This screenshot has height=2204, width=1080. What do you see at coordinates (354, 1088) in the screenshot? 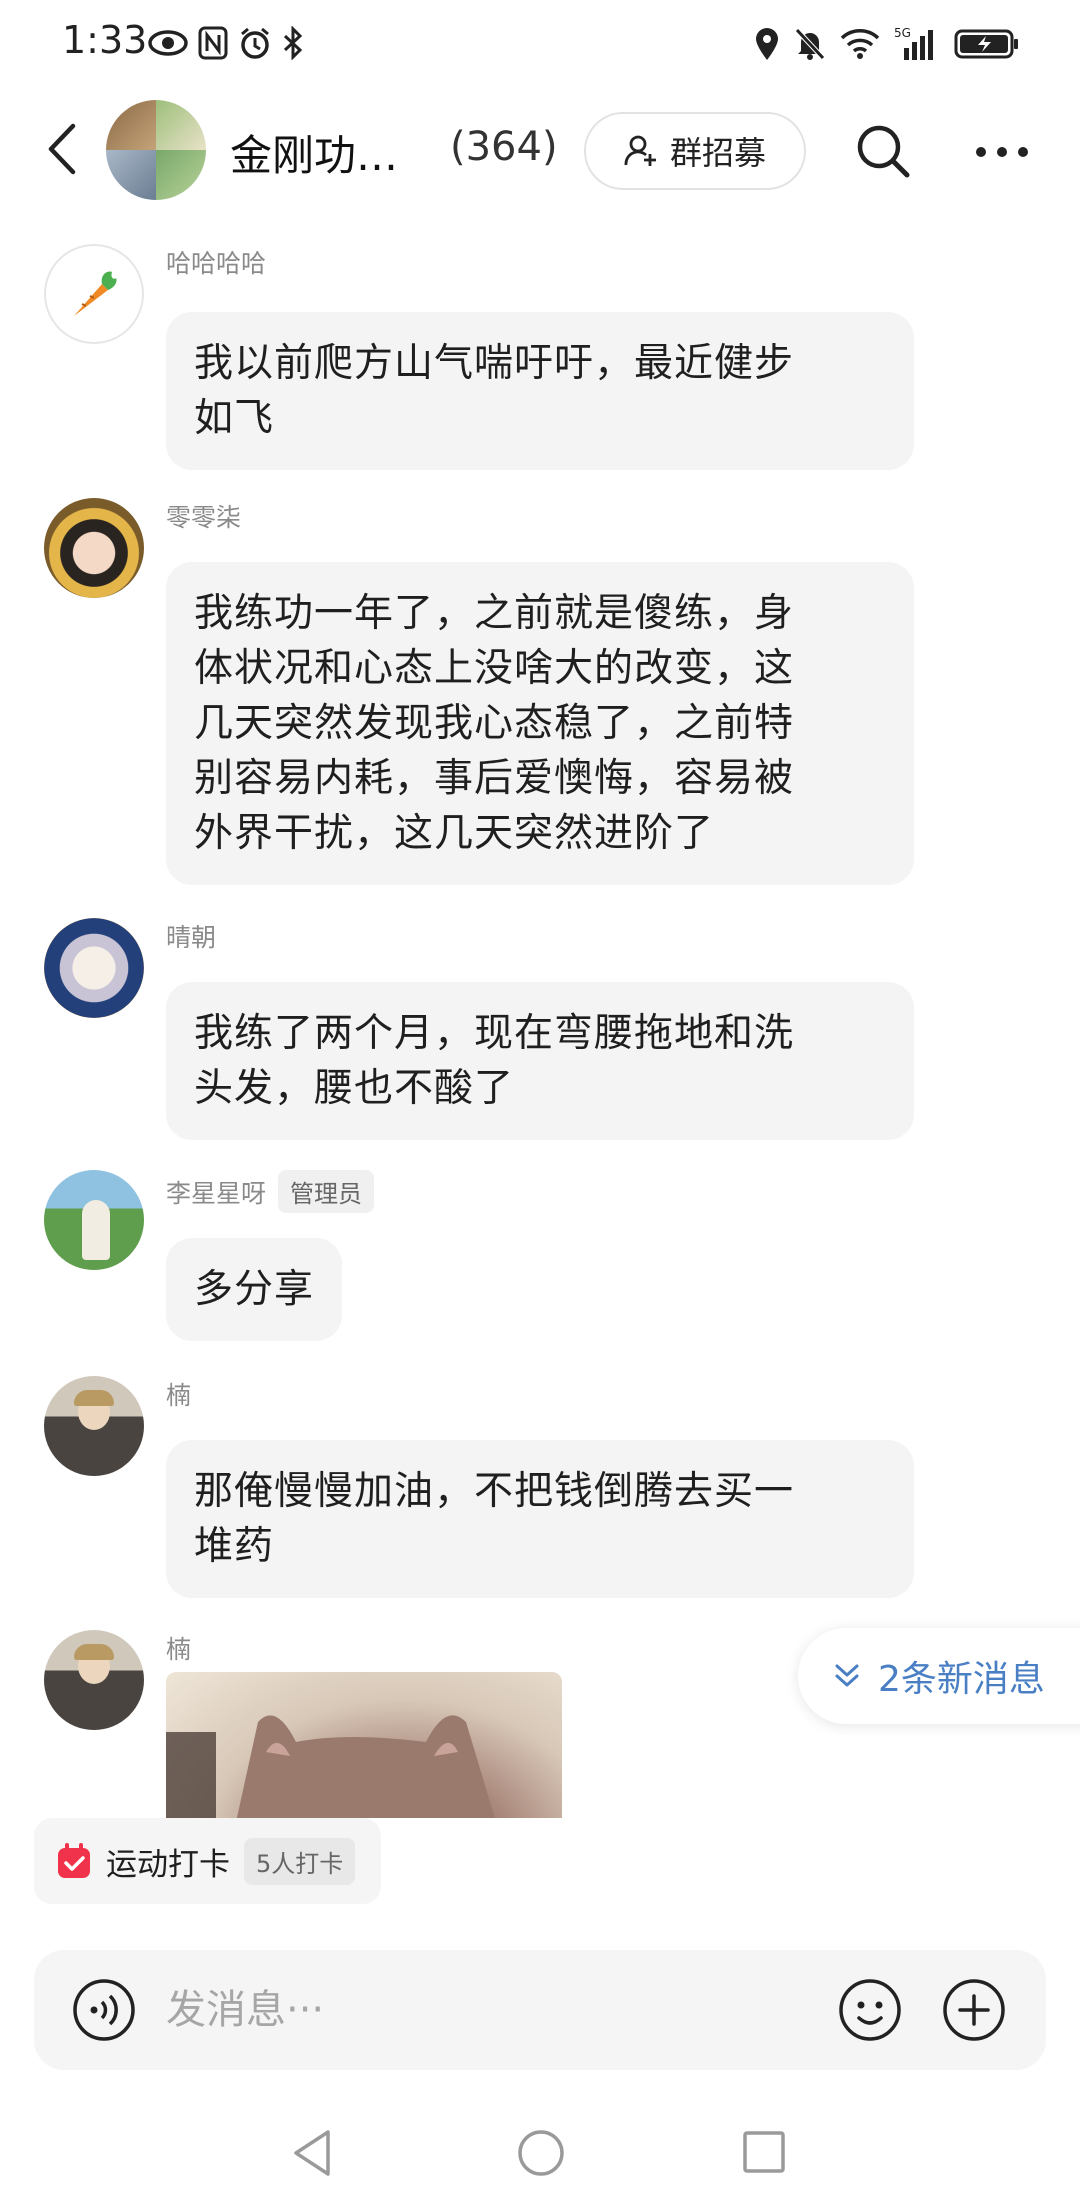
I see `message-line: 头发，腰也不酸了` at bounding box center [354, 1088].